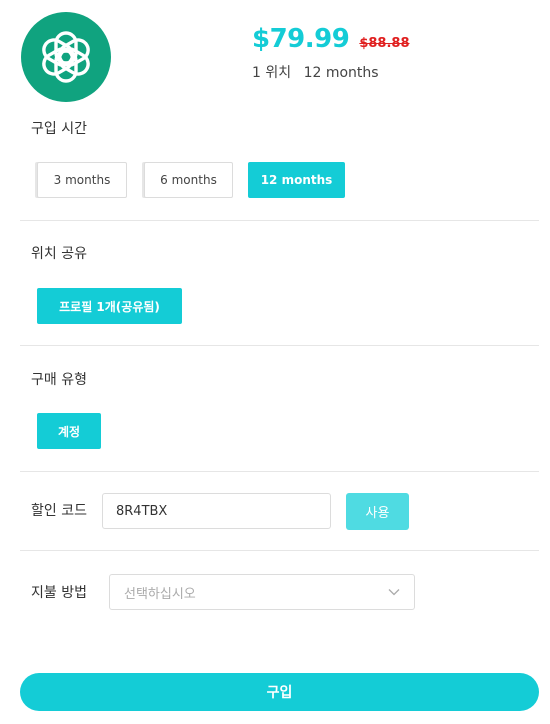  What do you see at coordinates (59, 129) in the screenshot?
I see `duration-label: 구입 시간` at bounding box center [59, 129].